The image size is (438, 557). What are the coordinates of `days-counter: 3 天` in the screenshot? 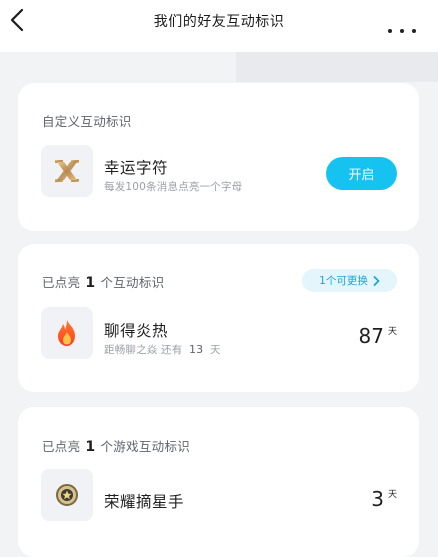 It's located at (384, 499).